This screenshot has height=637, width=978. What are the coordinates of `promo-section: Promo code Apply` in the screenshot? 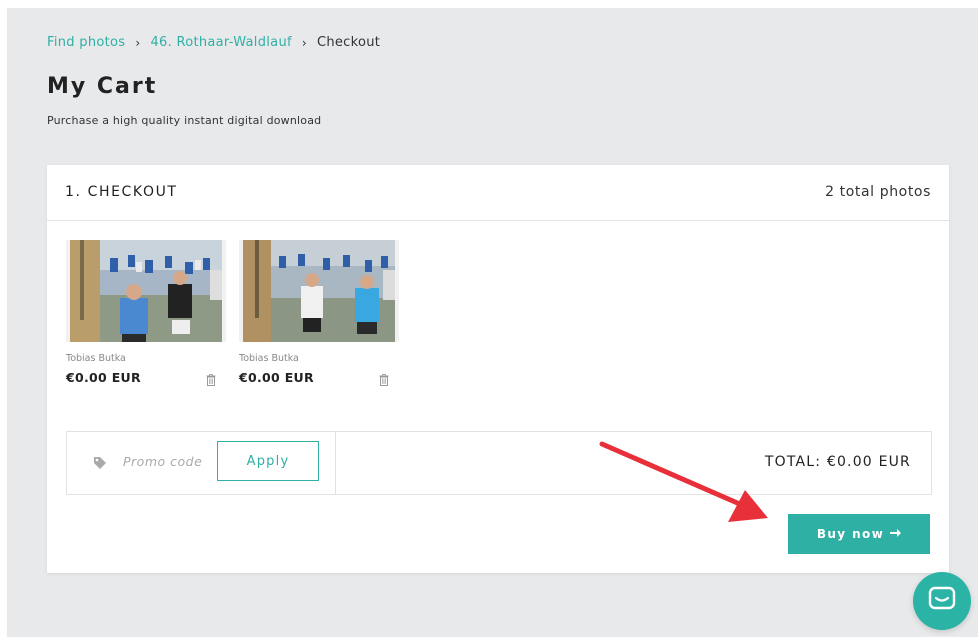 It's located at (201, 463).